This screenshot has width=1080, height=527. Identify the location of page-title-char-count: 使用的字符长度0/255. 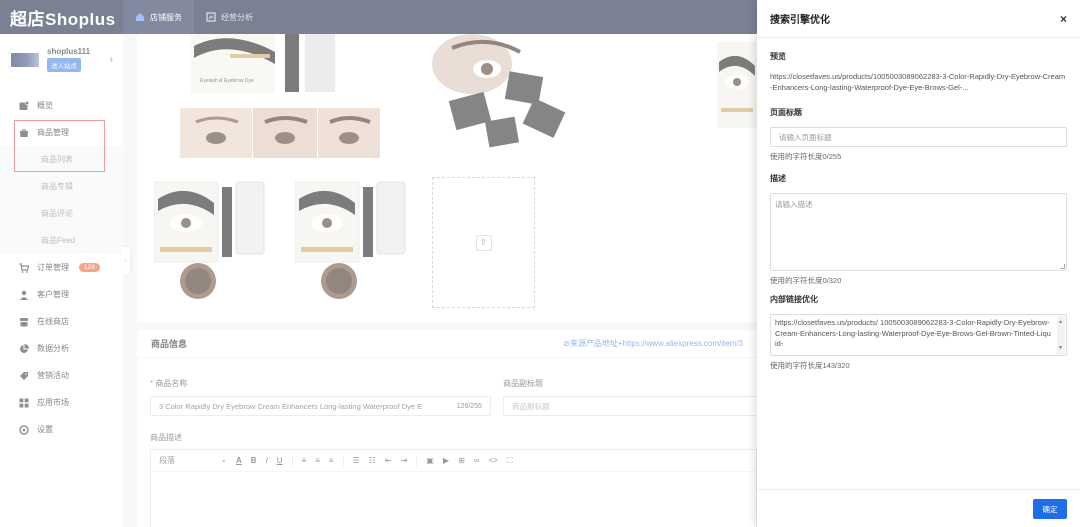
(806, 156).